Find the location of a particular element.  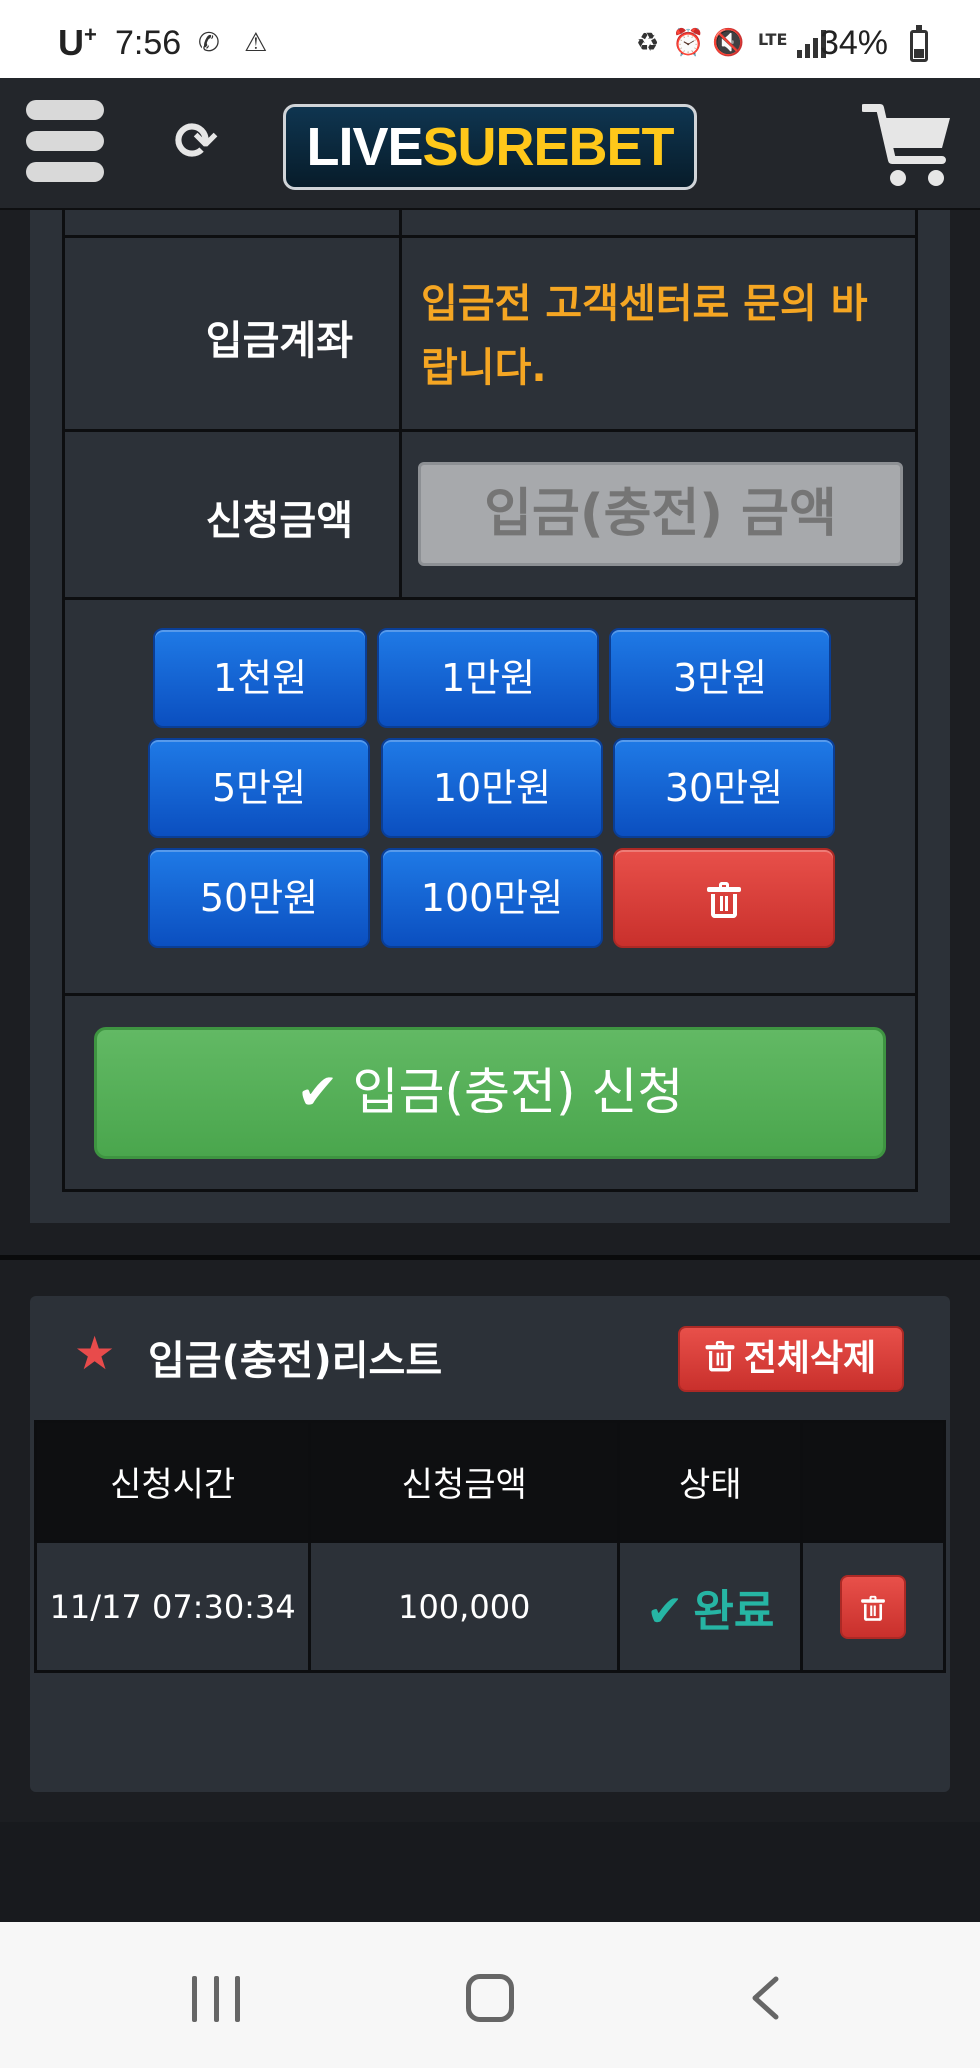

warning-icon: ⚠ is located at coordinates (256, 43).